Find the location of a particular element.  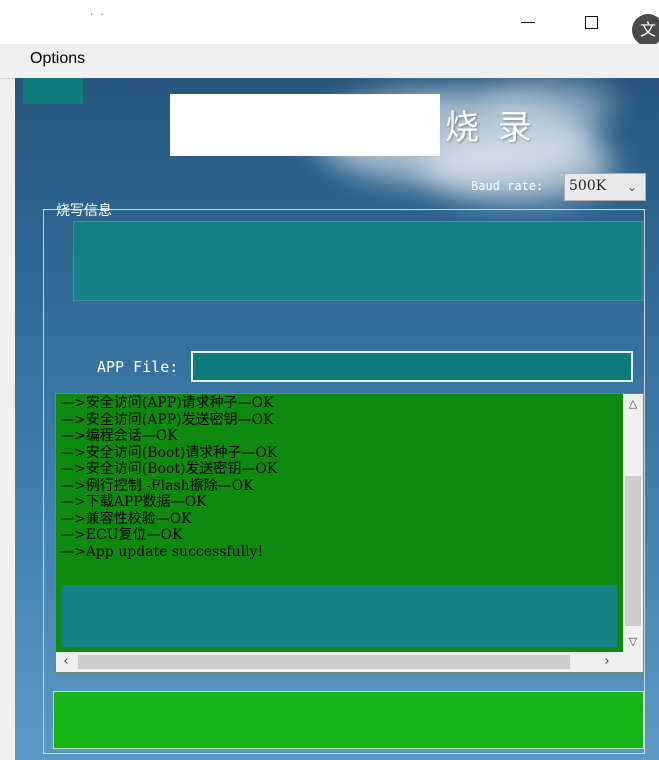

chevron-left-icon: ‹ is located at coordinates (66, 662).